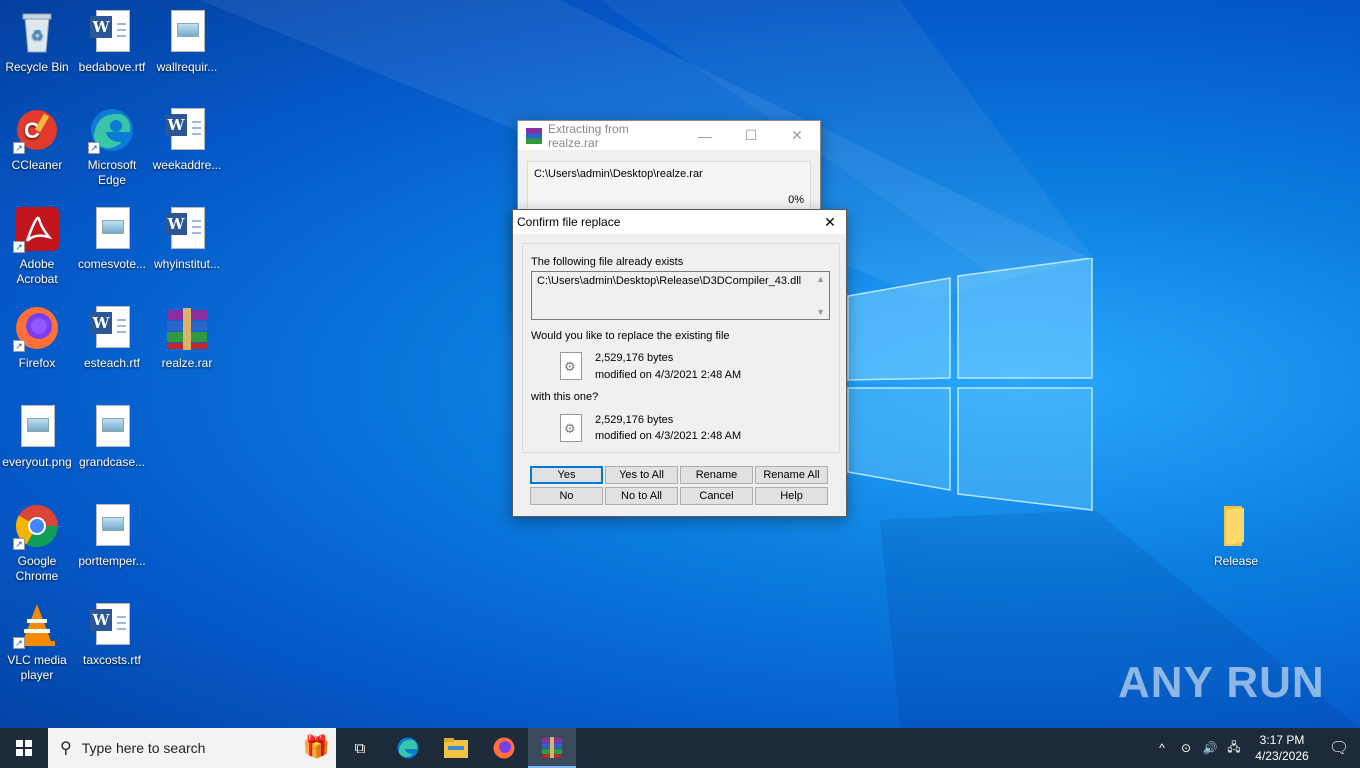 The width and height of the screenshot is (1360, 768). What do you see at coordinates (791, 475) in the screenshot?
I see `rename-all-button: Rename All` at bounding box center [791, 475].